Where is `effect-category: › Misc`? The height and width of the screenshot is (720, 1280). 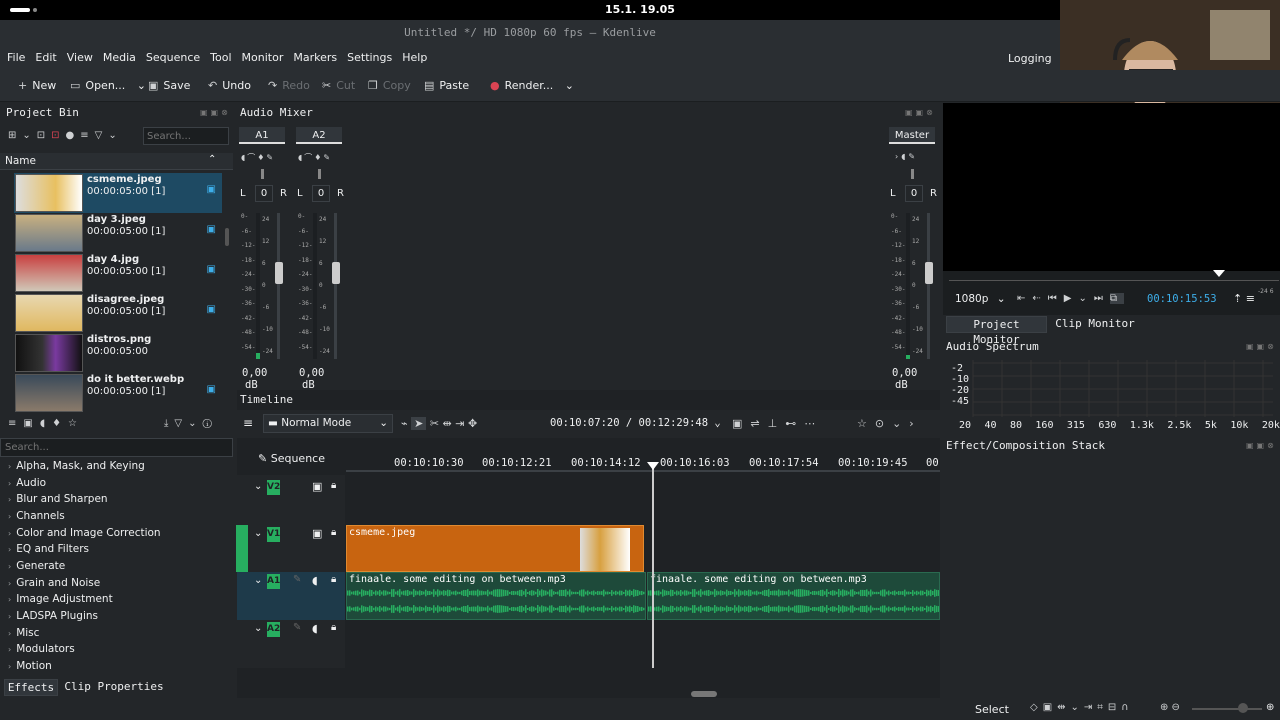
effect-category: › Misc is located at coordinates (23, 633).